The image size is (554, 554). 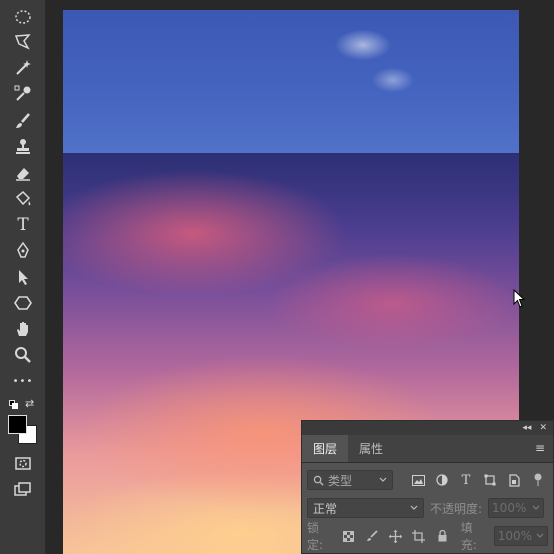 What do you see at coordinates (340, 480) in the screenshot?
I see `filter-kind-label: 类型` at bounding box center [340, 480].